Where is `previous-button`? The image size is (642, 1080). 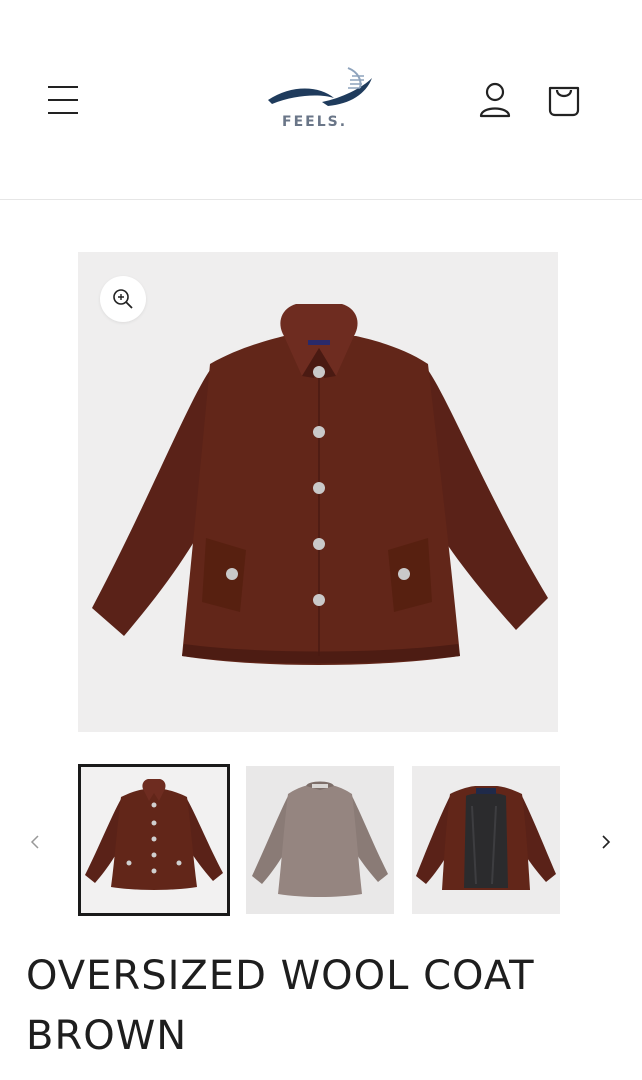
previous-button is located at coordinates (36, 842).